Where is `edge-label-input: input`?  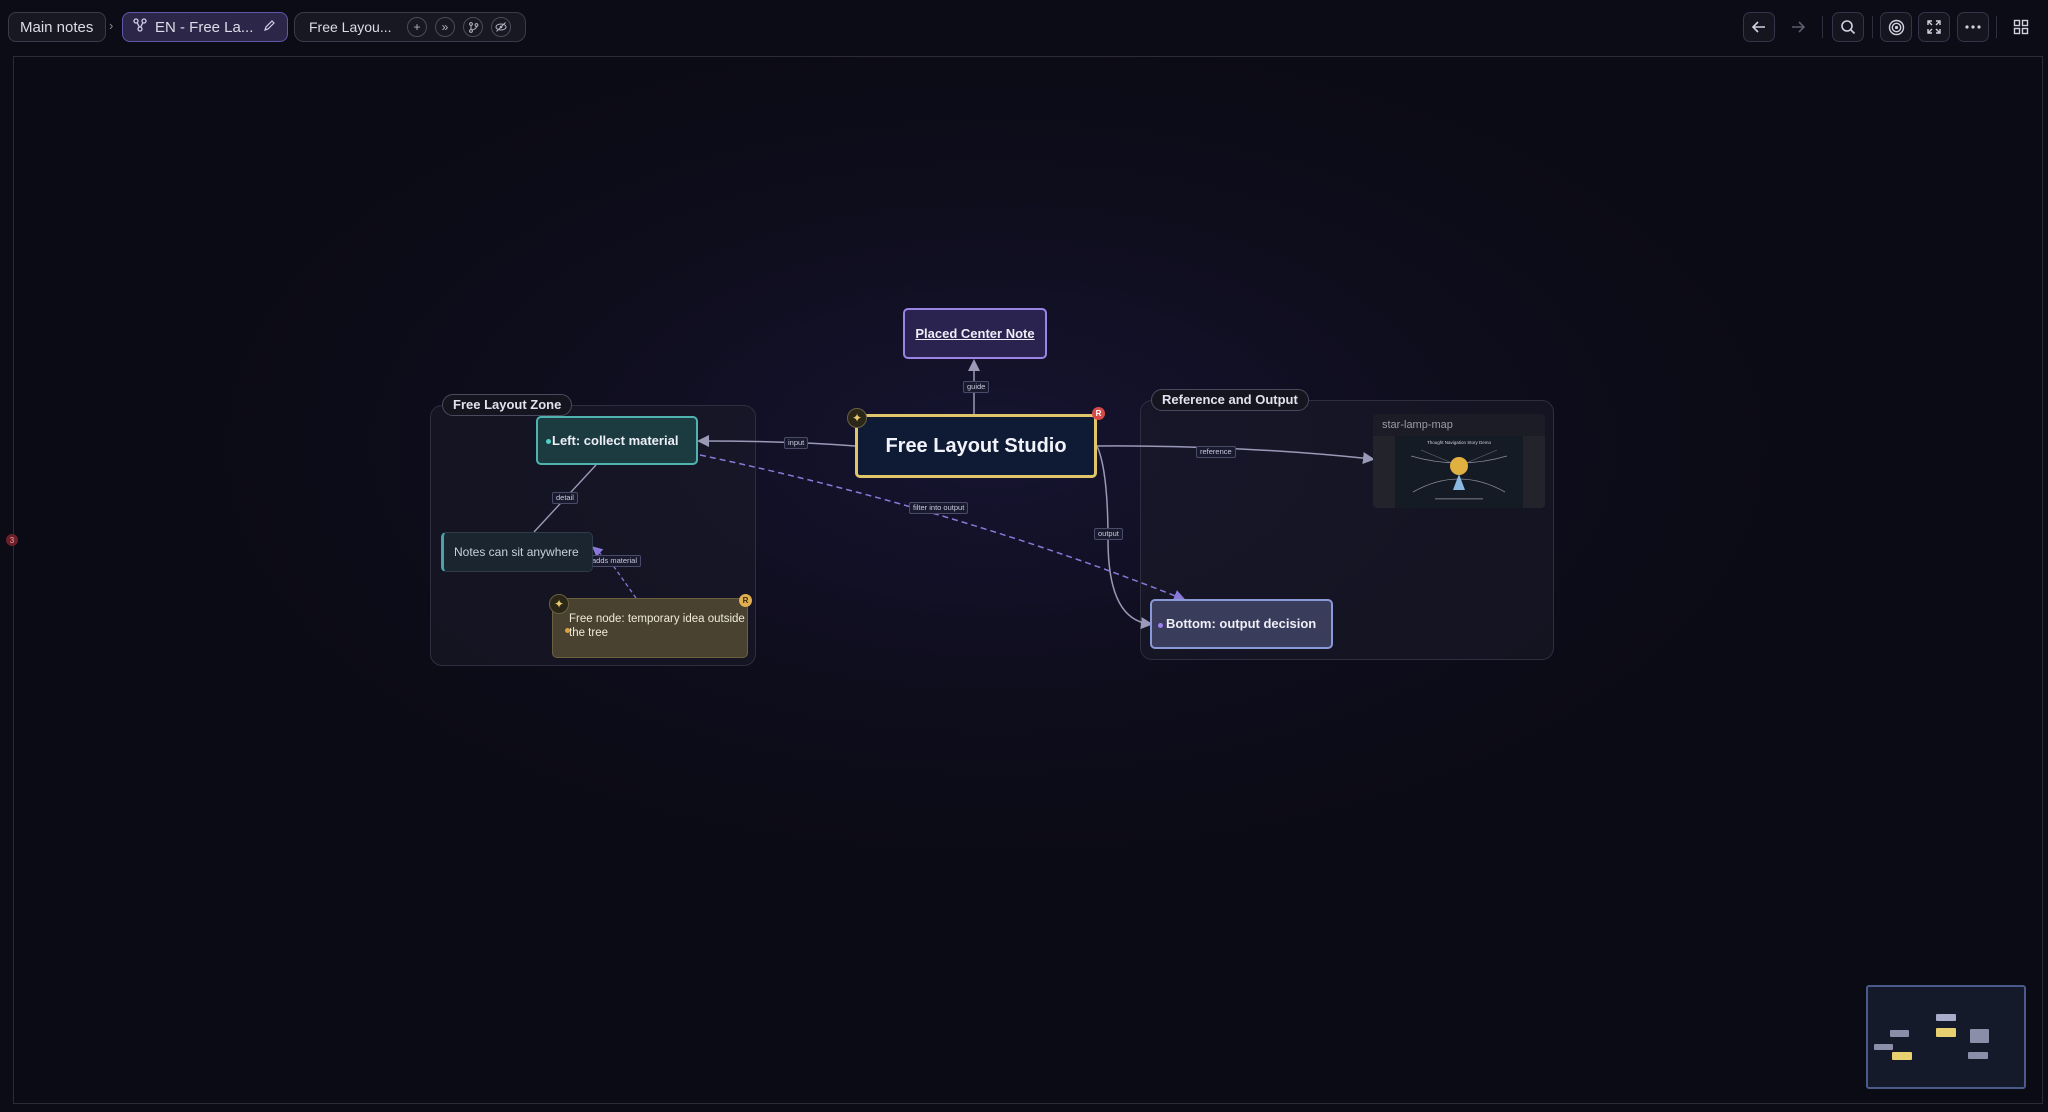 edge-label-input: input is located at coordinates (796, 443).